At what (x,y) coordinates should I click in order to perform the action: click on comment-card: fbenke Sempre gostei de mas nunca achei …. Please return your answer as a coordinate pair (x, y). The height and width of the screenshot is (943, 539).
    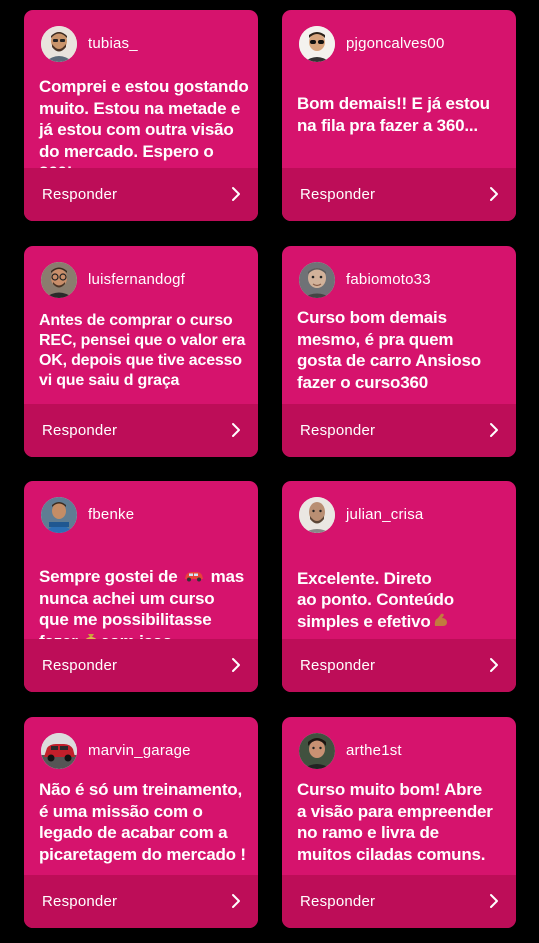
    Looking at the image, I should click on (141, 586).